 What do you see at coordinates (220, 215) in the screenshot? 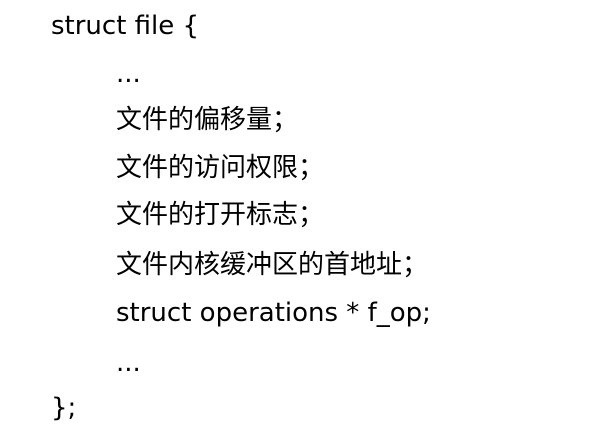
I see `field-open-flags: 文件的打开标志；` at bounding box center [220, 215].